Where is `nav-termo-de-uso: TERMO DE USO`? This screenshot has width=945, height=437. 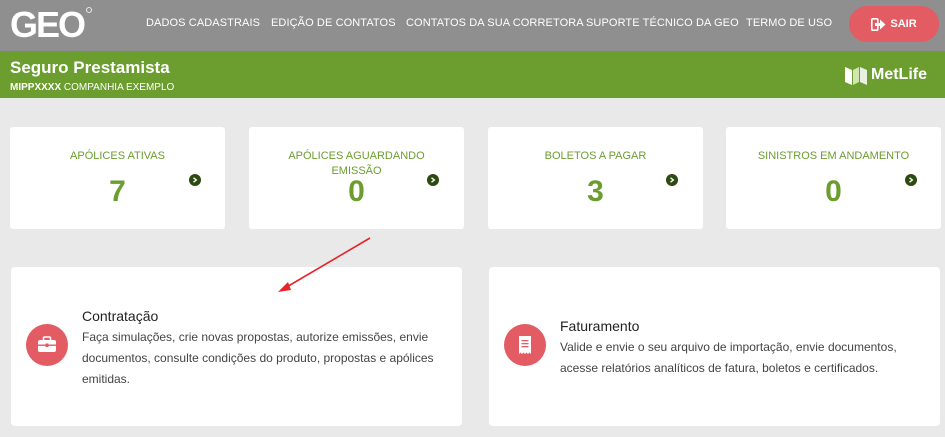 nav-termo-de-uso: TERMO DE USO is located at coordinates (789, 23).